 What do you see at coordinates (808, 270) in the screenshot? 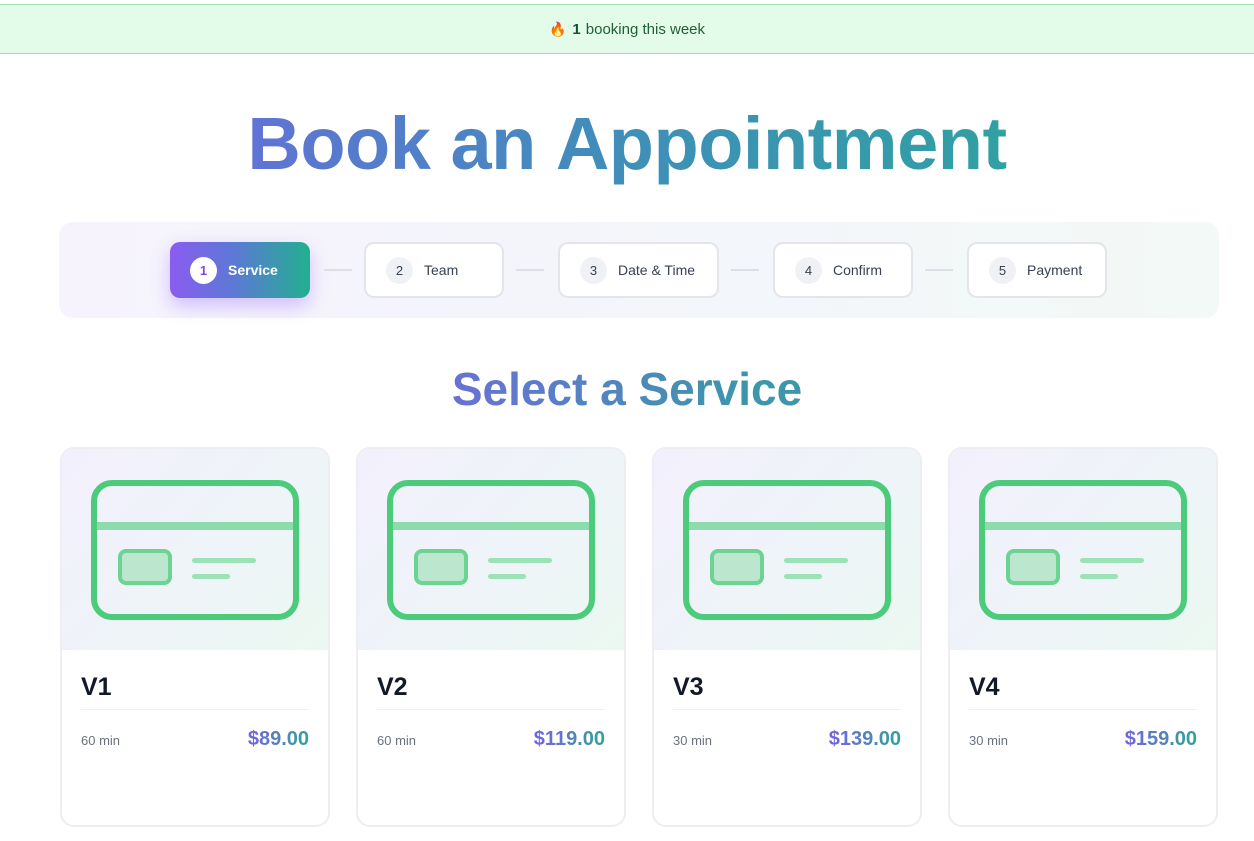
I see `step-number: 4` at bounding box center [808, 270].